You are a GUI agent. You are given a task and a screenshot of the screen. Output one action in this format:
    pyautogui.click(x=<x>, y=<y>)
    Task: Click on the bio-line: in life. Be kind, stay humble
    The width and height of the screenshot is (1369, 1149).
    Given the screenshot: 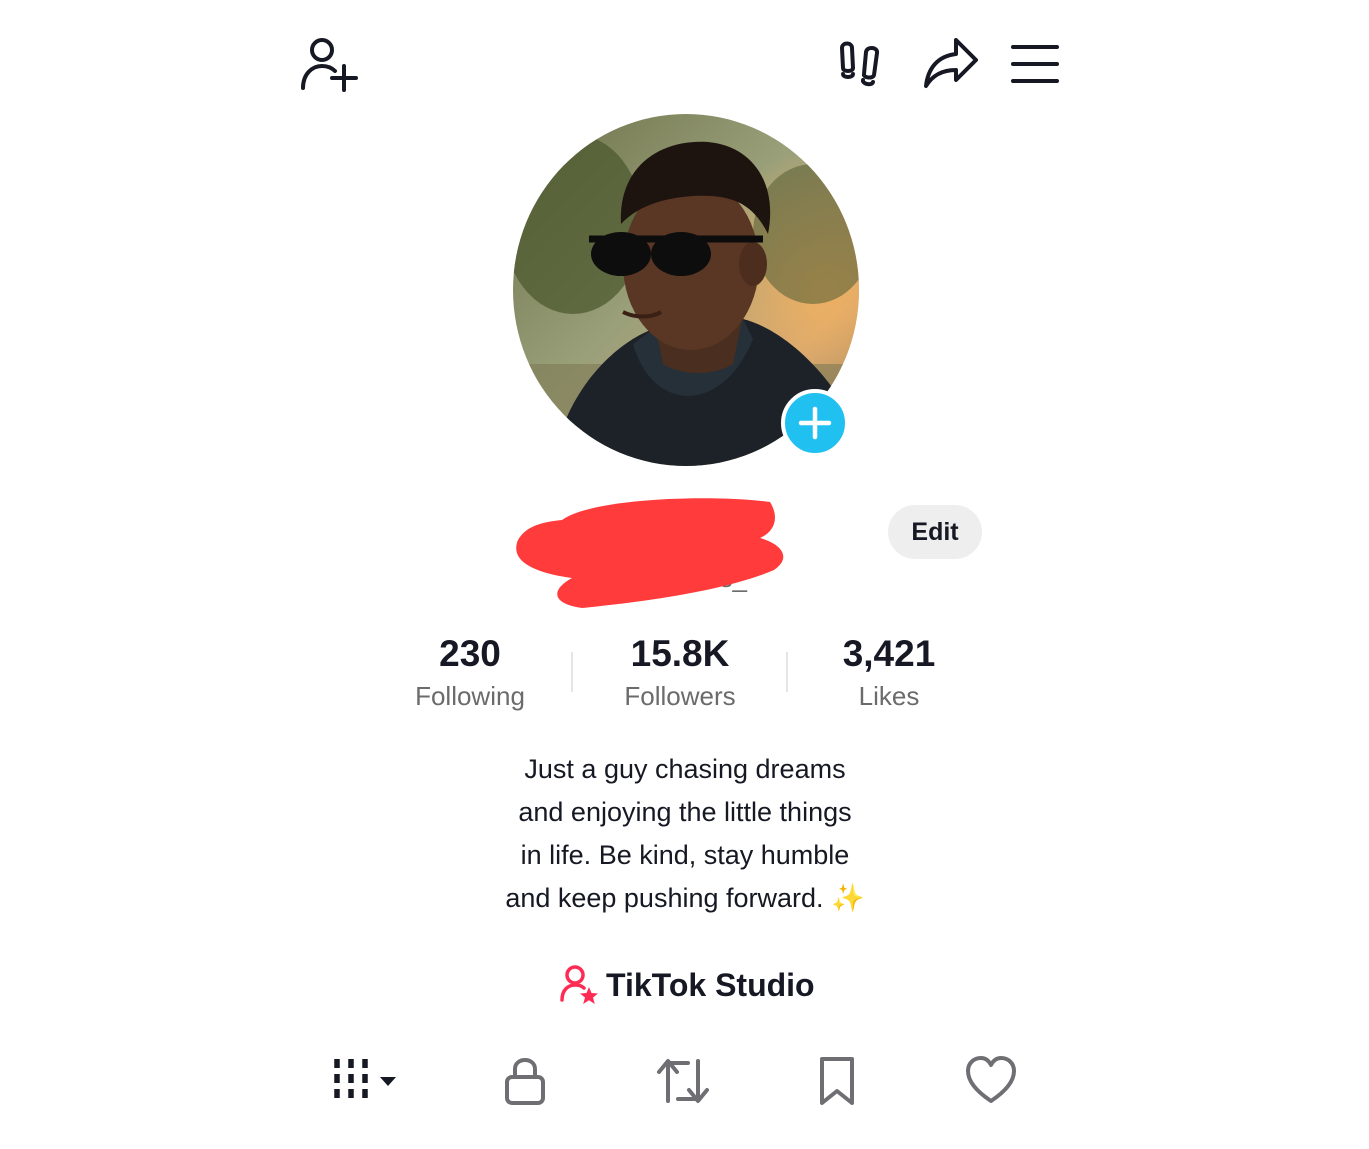 What is the action you would take?
    pyautogui.click(x=685, y=855)
    